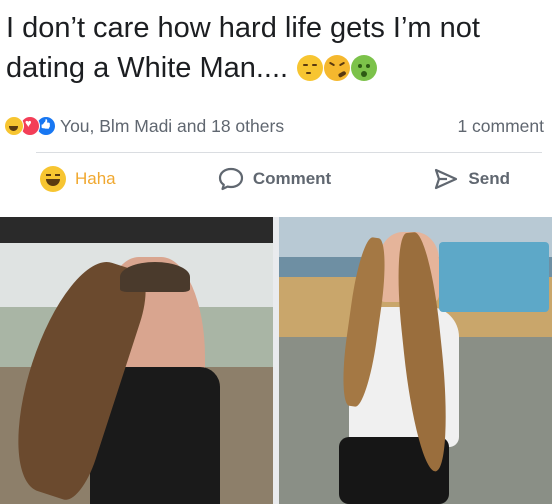 The height and width of the screenshot is (504, 552). I want to click on smirk-emoji-icon, so click(310, 68).